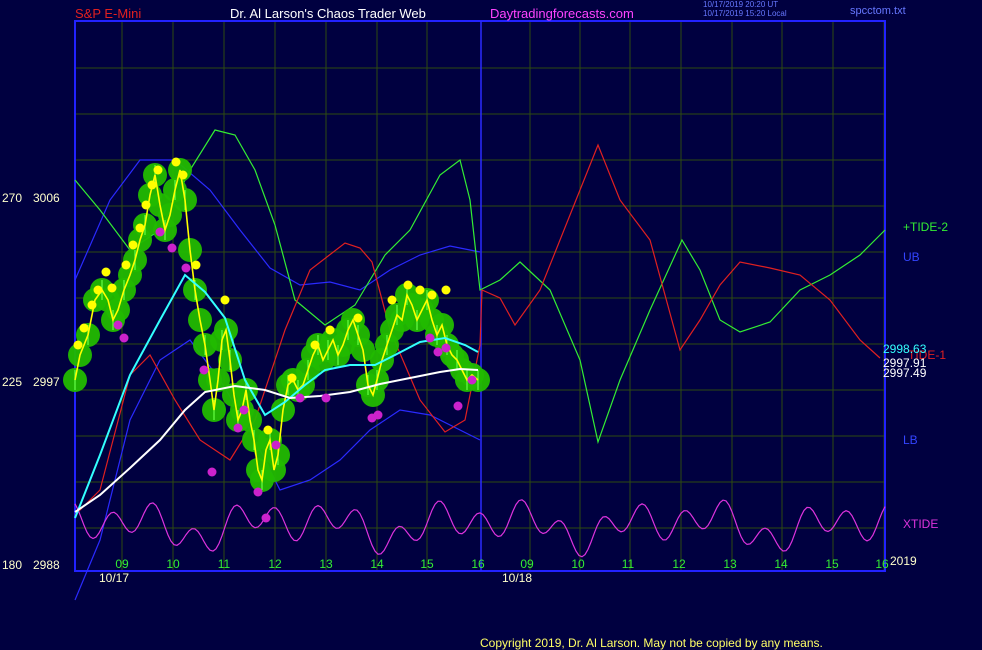 This screenshot has width=982, height=650. Describe the element at coordinates (46, 198) in the screenshot. I see `y-label-right-3006: 3006` at that location.